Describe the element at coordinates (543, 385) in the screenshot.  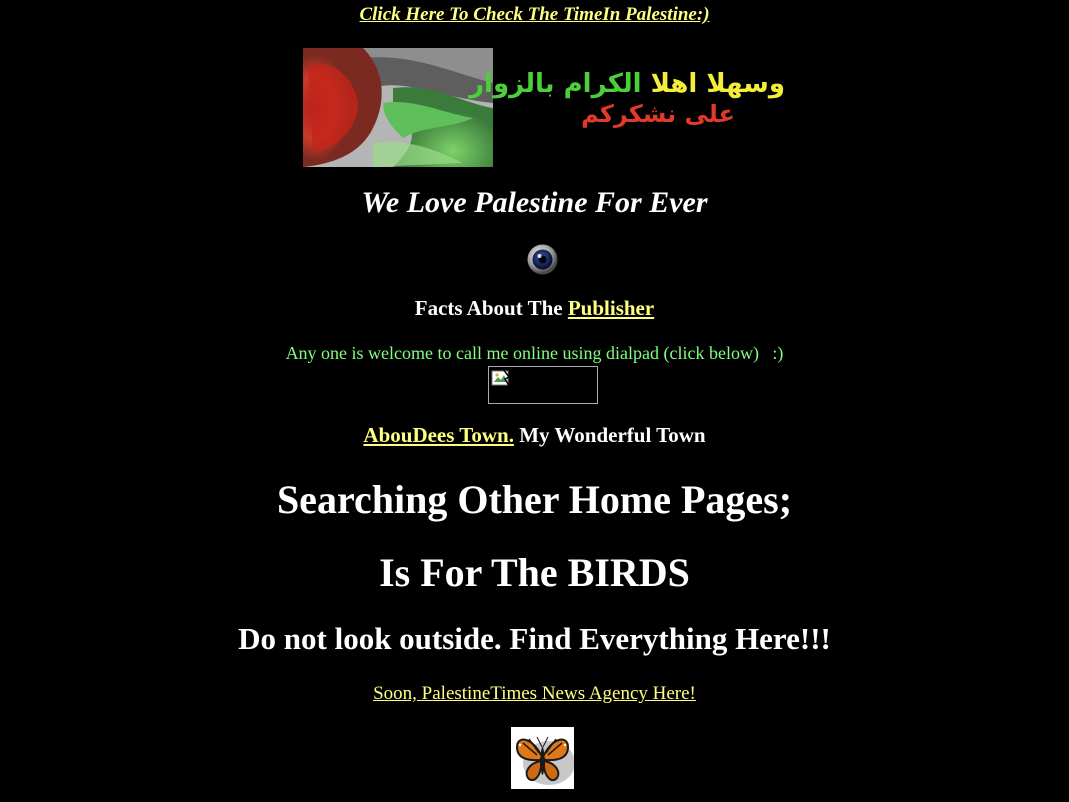
I see `dialpad-broken-image-link` at that location.